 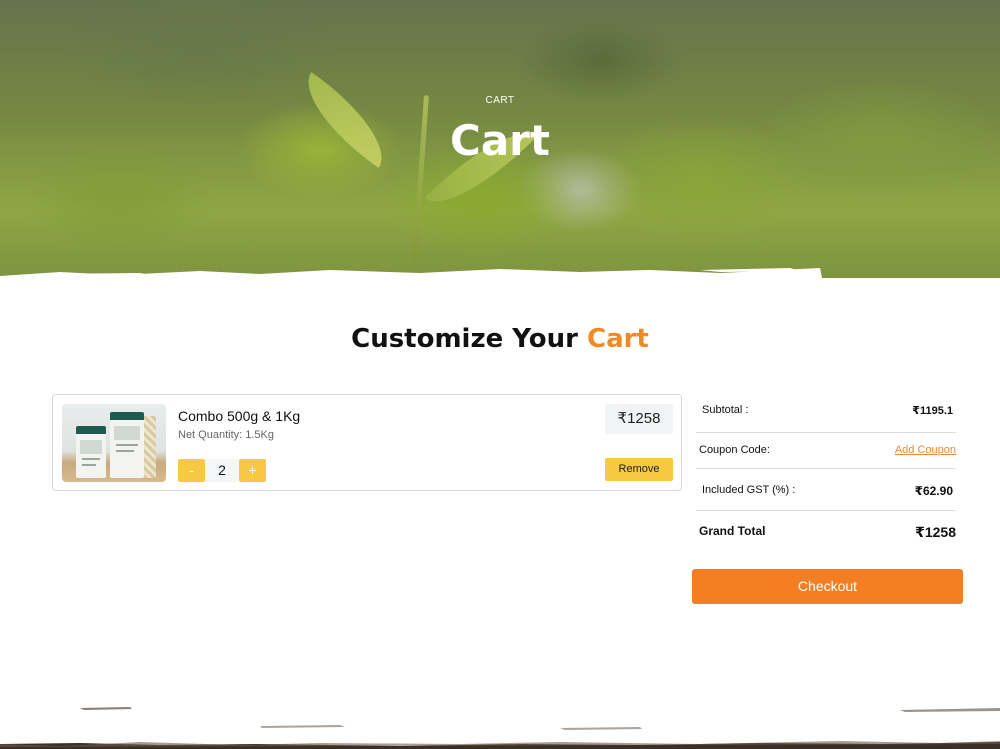 I want to click on subtotal-label: Subtotal :, so click(x=725, y=410).